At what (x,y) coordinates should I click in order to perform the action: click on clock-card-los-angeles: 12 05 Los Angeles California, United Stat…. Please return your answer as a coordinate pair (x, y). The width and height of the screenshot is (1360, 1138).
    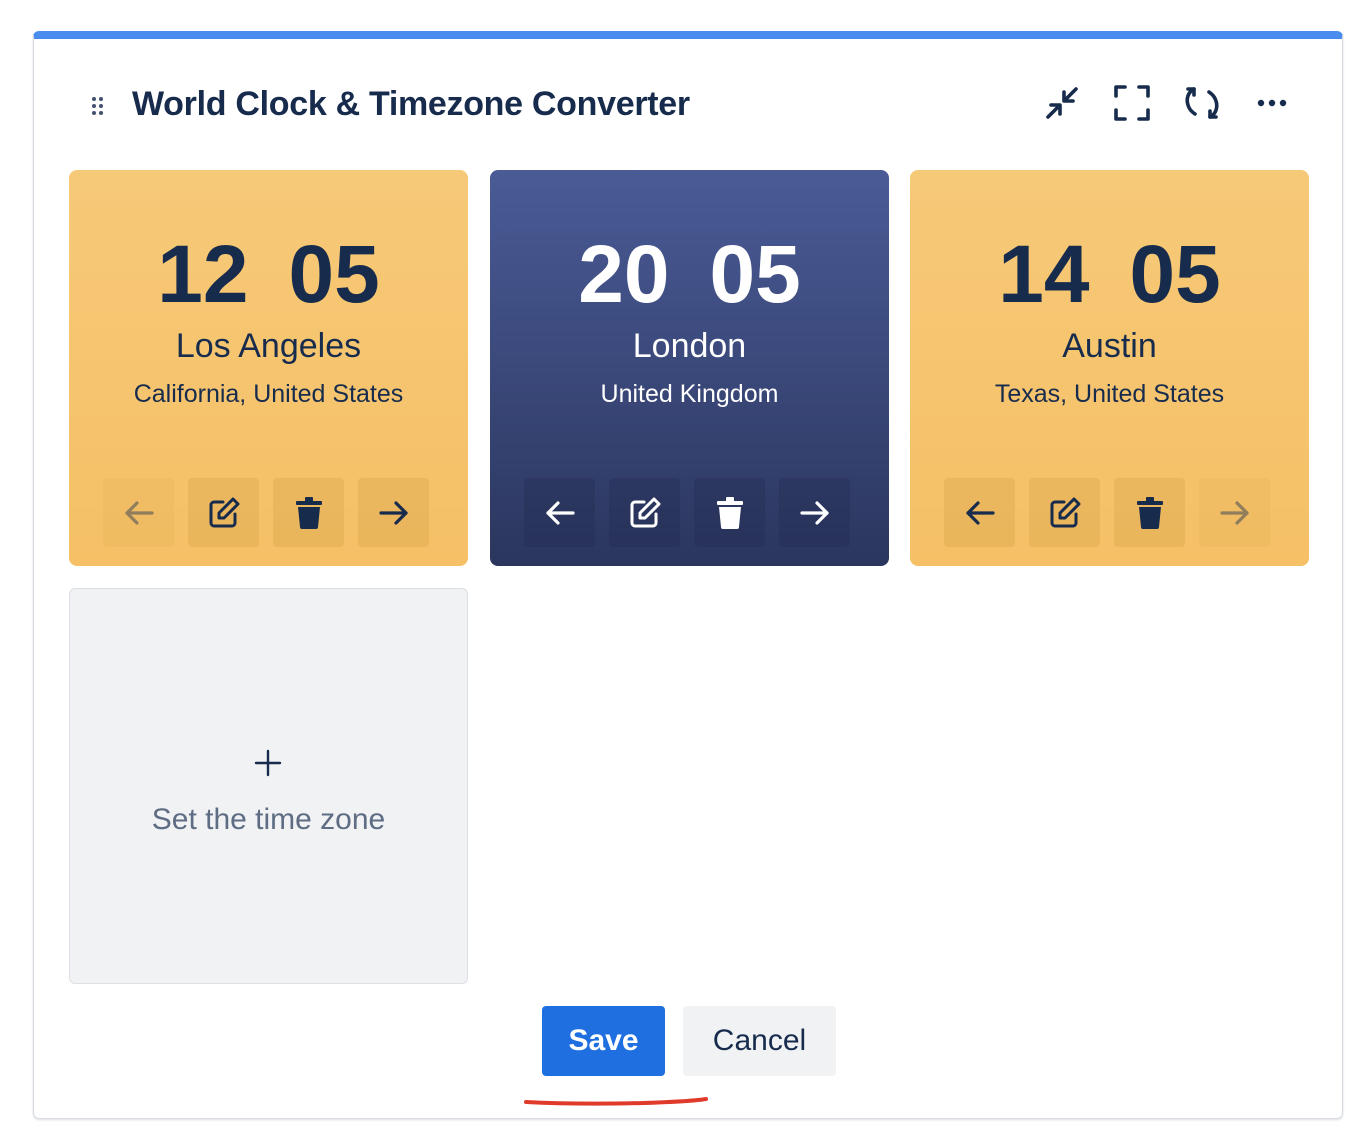
    Looking at the image, I should click on (268, 368).